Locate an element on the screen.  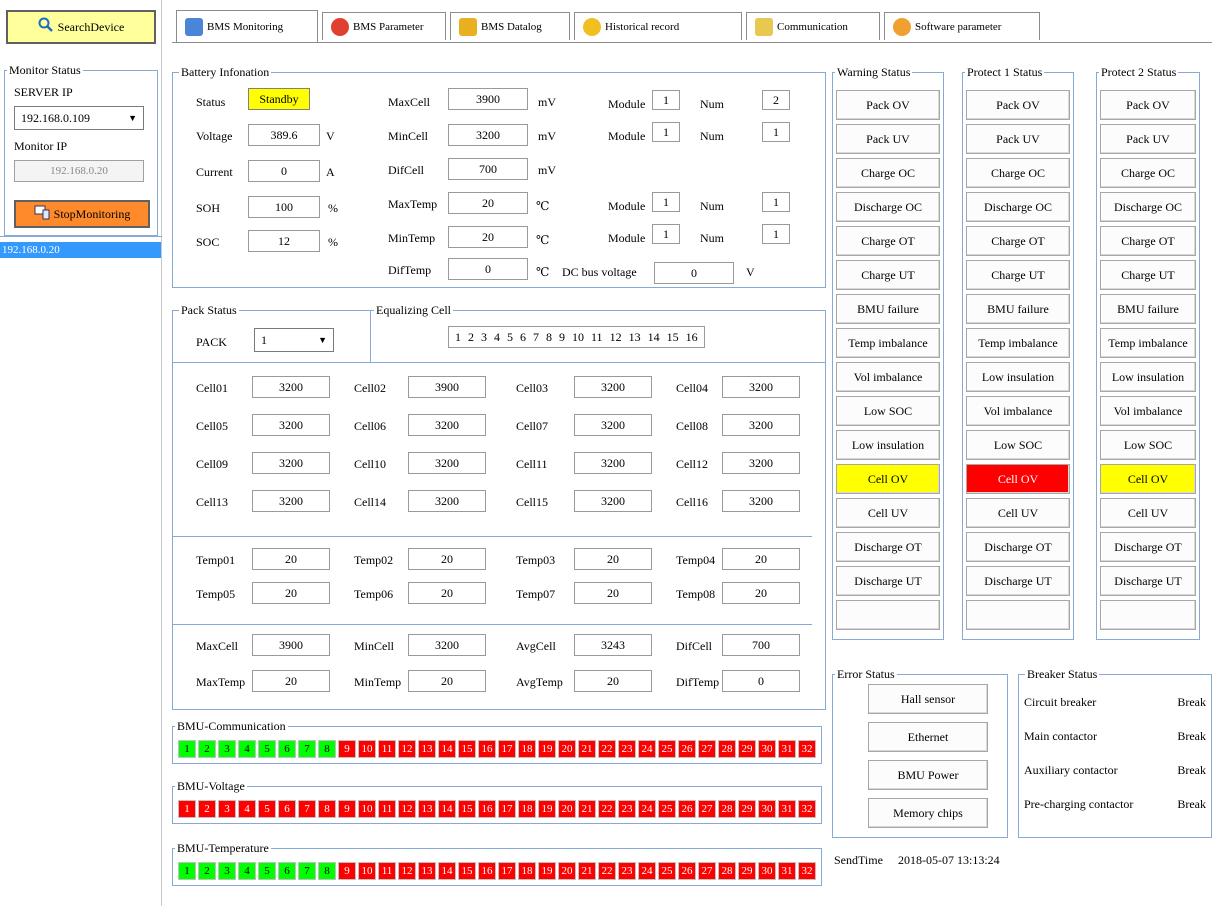
grid-label: Cell13 is located at coordinates (212, 502).